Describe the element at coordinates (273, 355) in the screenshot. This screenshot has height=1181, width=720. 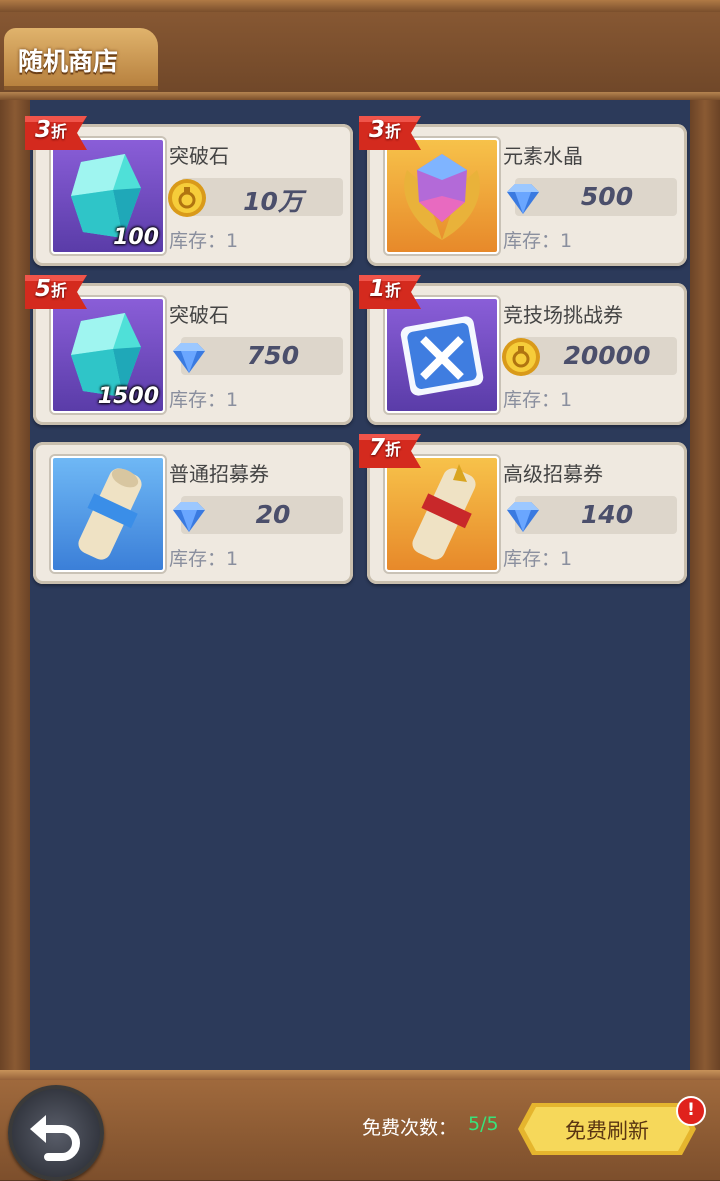
I see `item-price: 750` at that location.